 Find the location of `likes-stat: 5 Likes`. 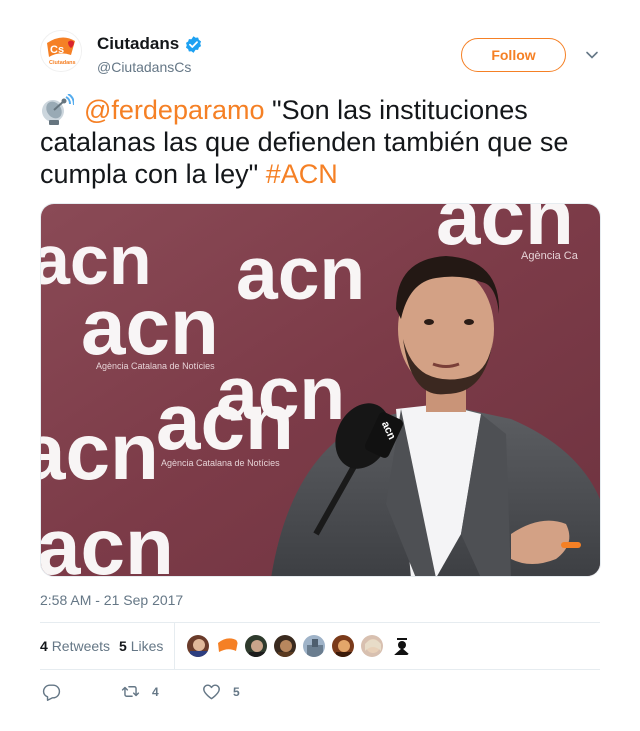

likes-stat: 5 Likes is located at coordinates (141, 646).